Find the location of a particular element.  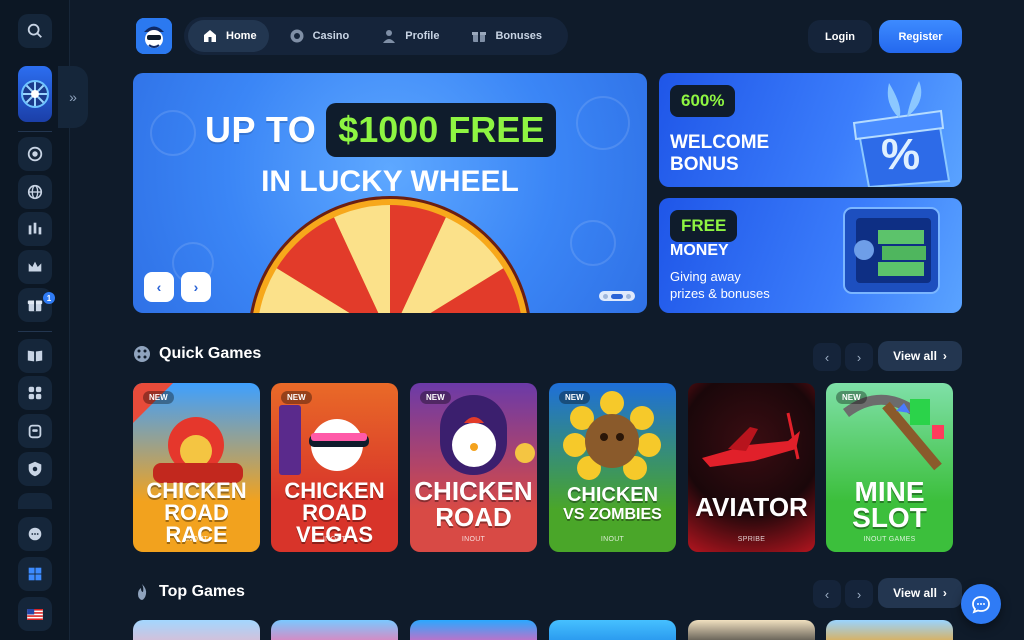

sidebar-item-blog is located at coordinates (35, 356).